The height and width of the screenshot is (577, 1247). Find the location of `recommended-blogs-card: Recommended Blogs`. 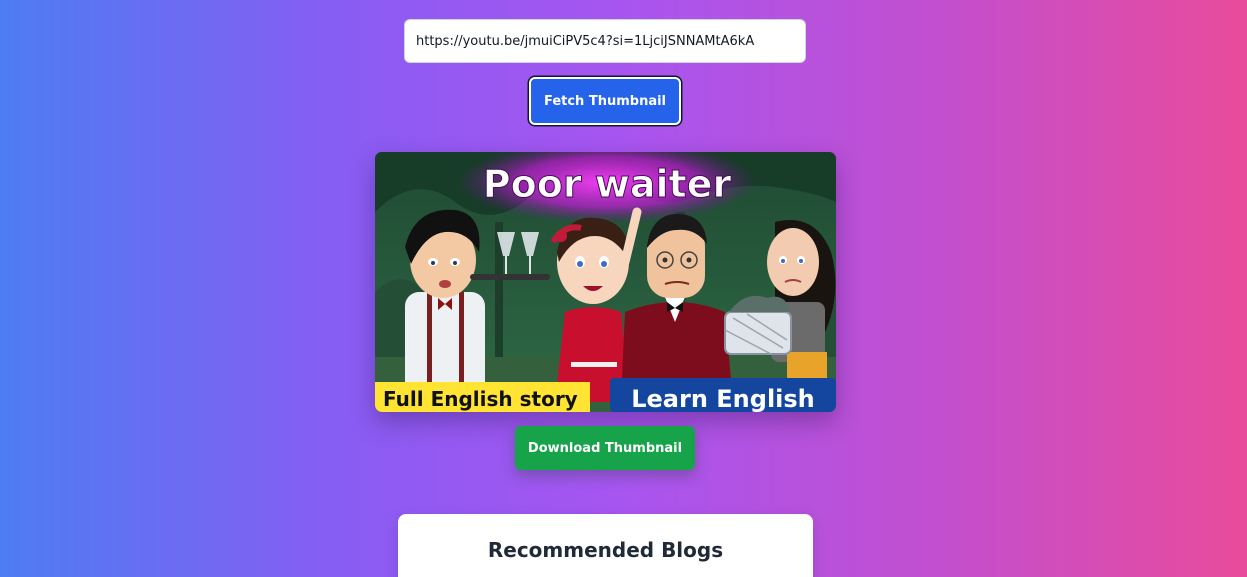

recommended-blogs-card: Recommended Blogs is located at coordinates (605, 545).